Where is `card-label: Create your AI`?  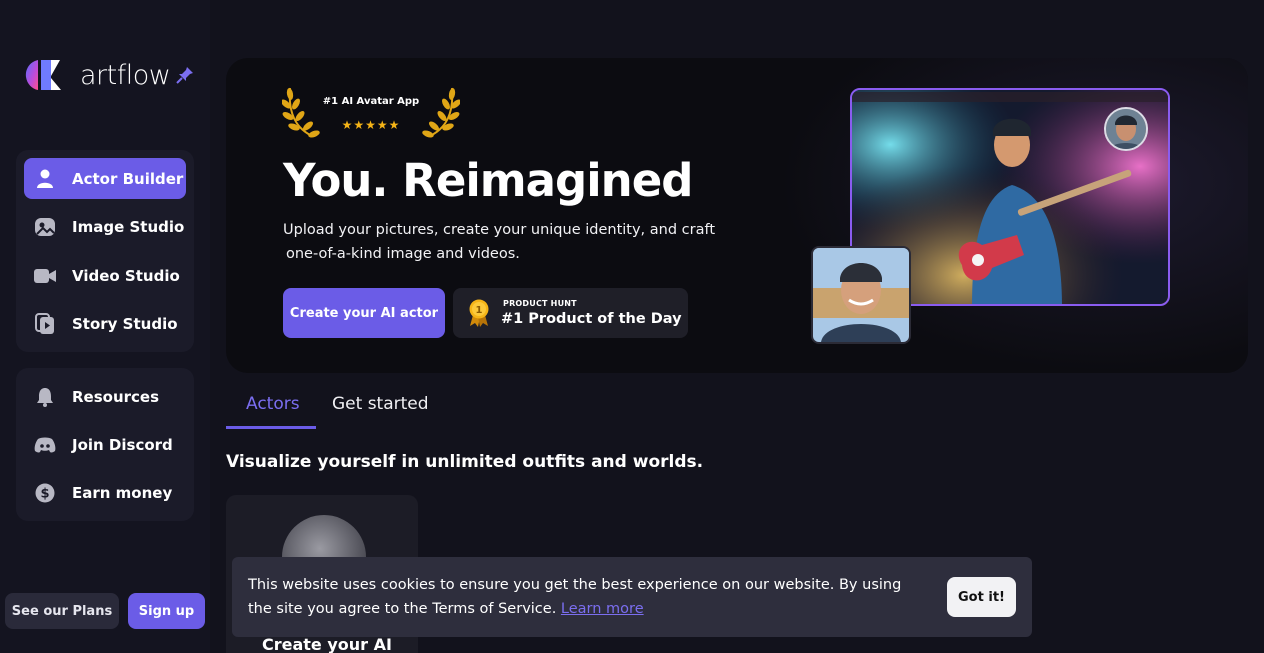
card-label: Create your AI is located at coordinates (327, 644).